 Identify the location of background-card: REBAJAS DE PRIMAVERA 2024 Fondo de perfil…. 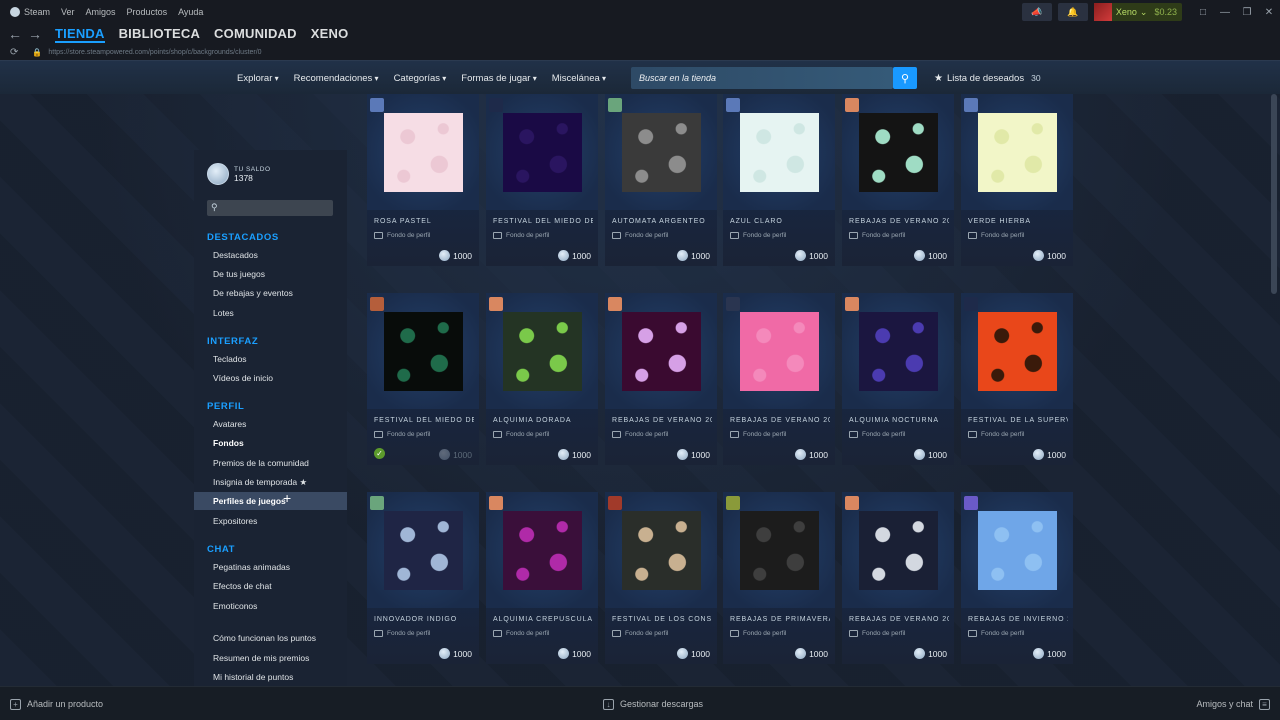
(779, 578).